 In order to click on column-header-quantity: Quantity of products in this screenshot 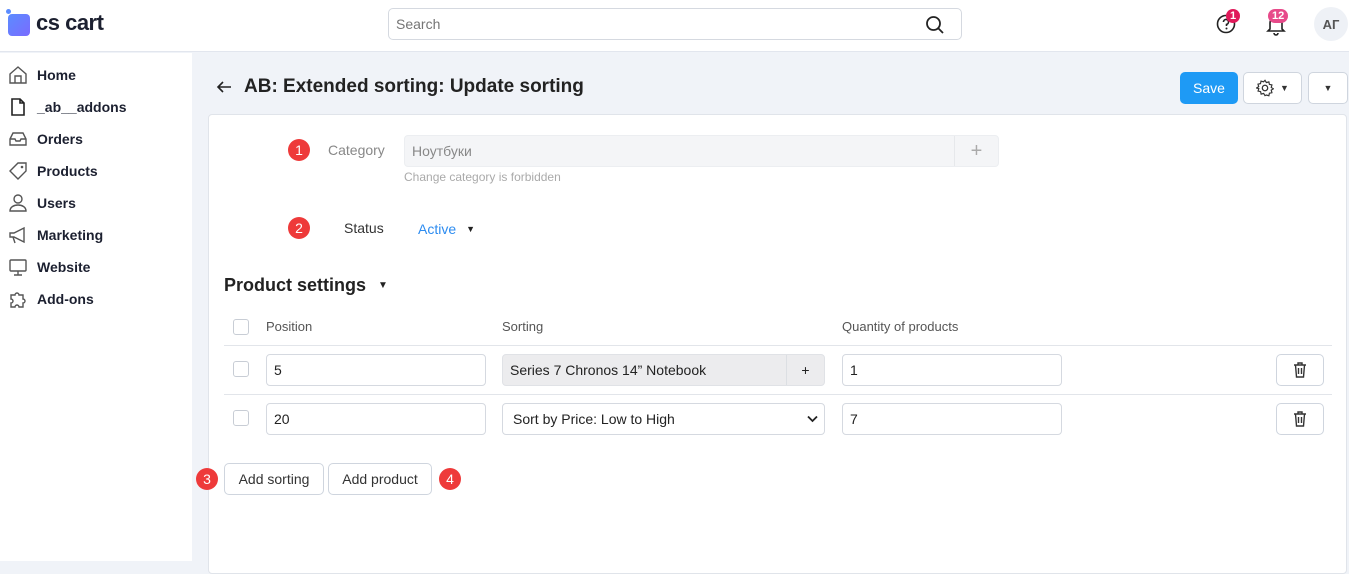, I will do `click(900, 326)`.